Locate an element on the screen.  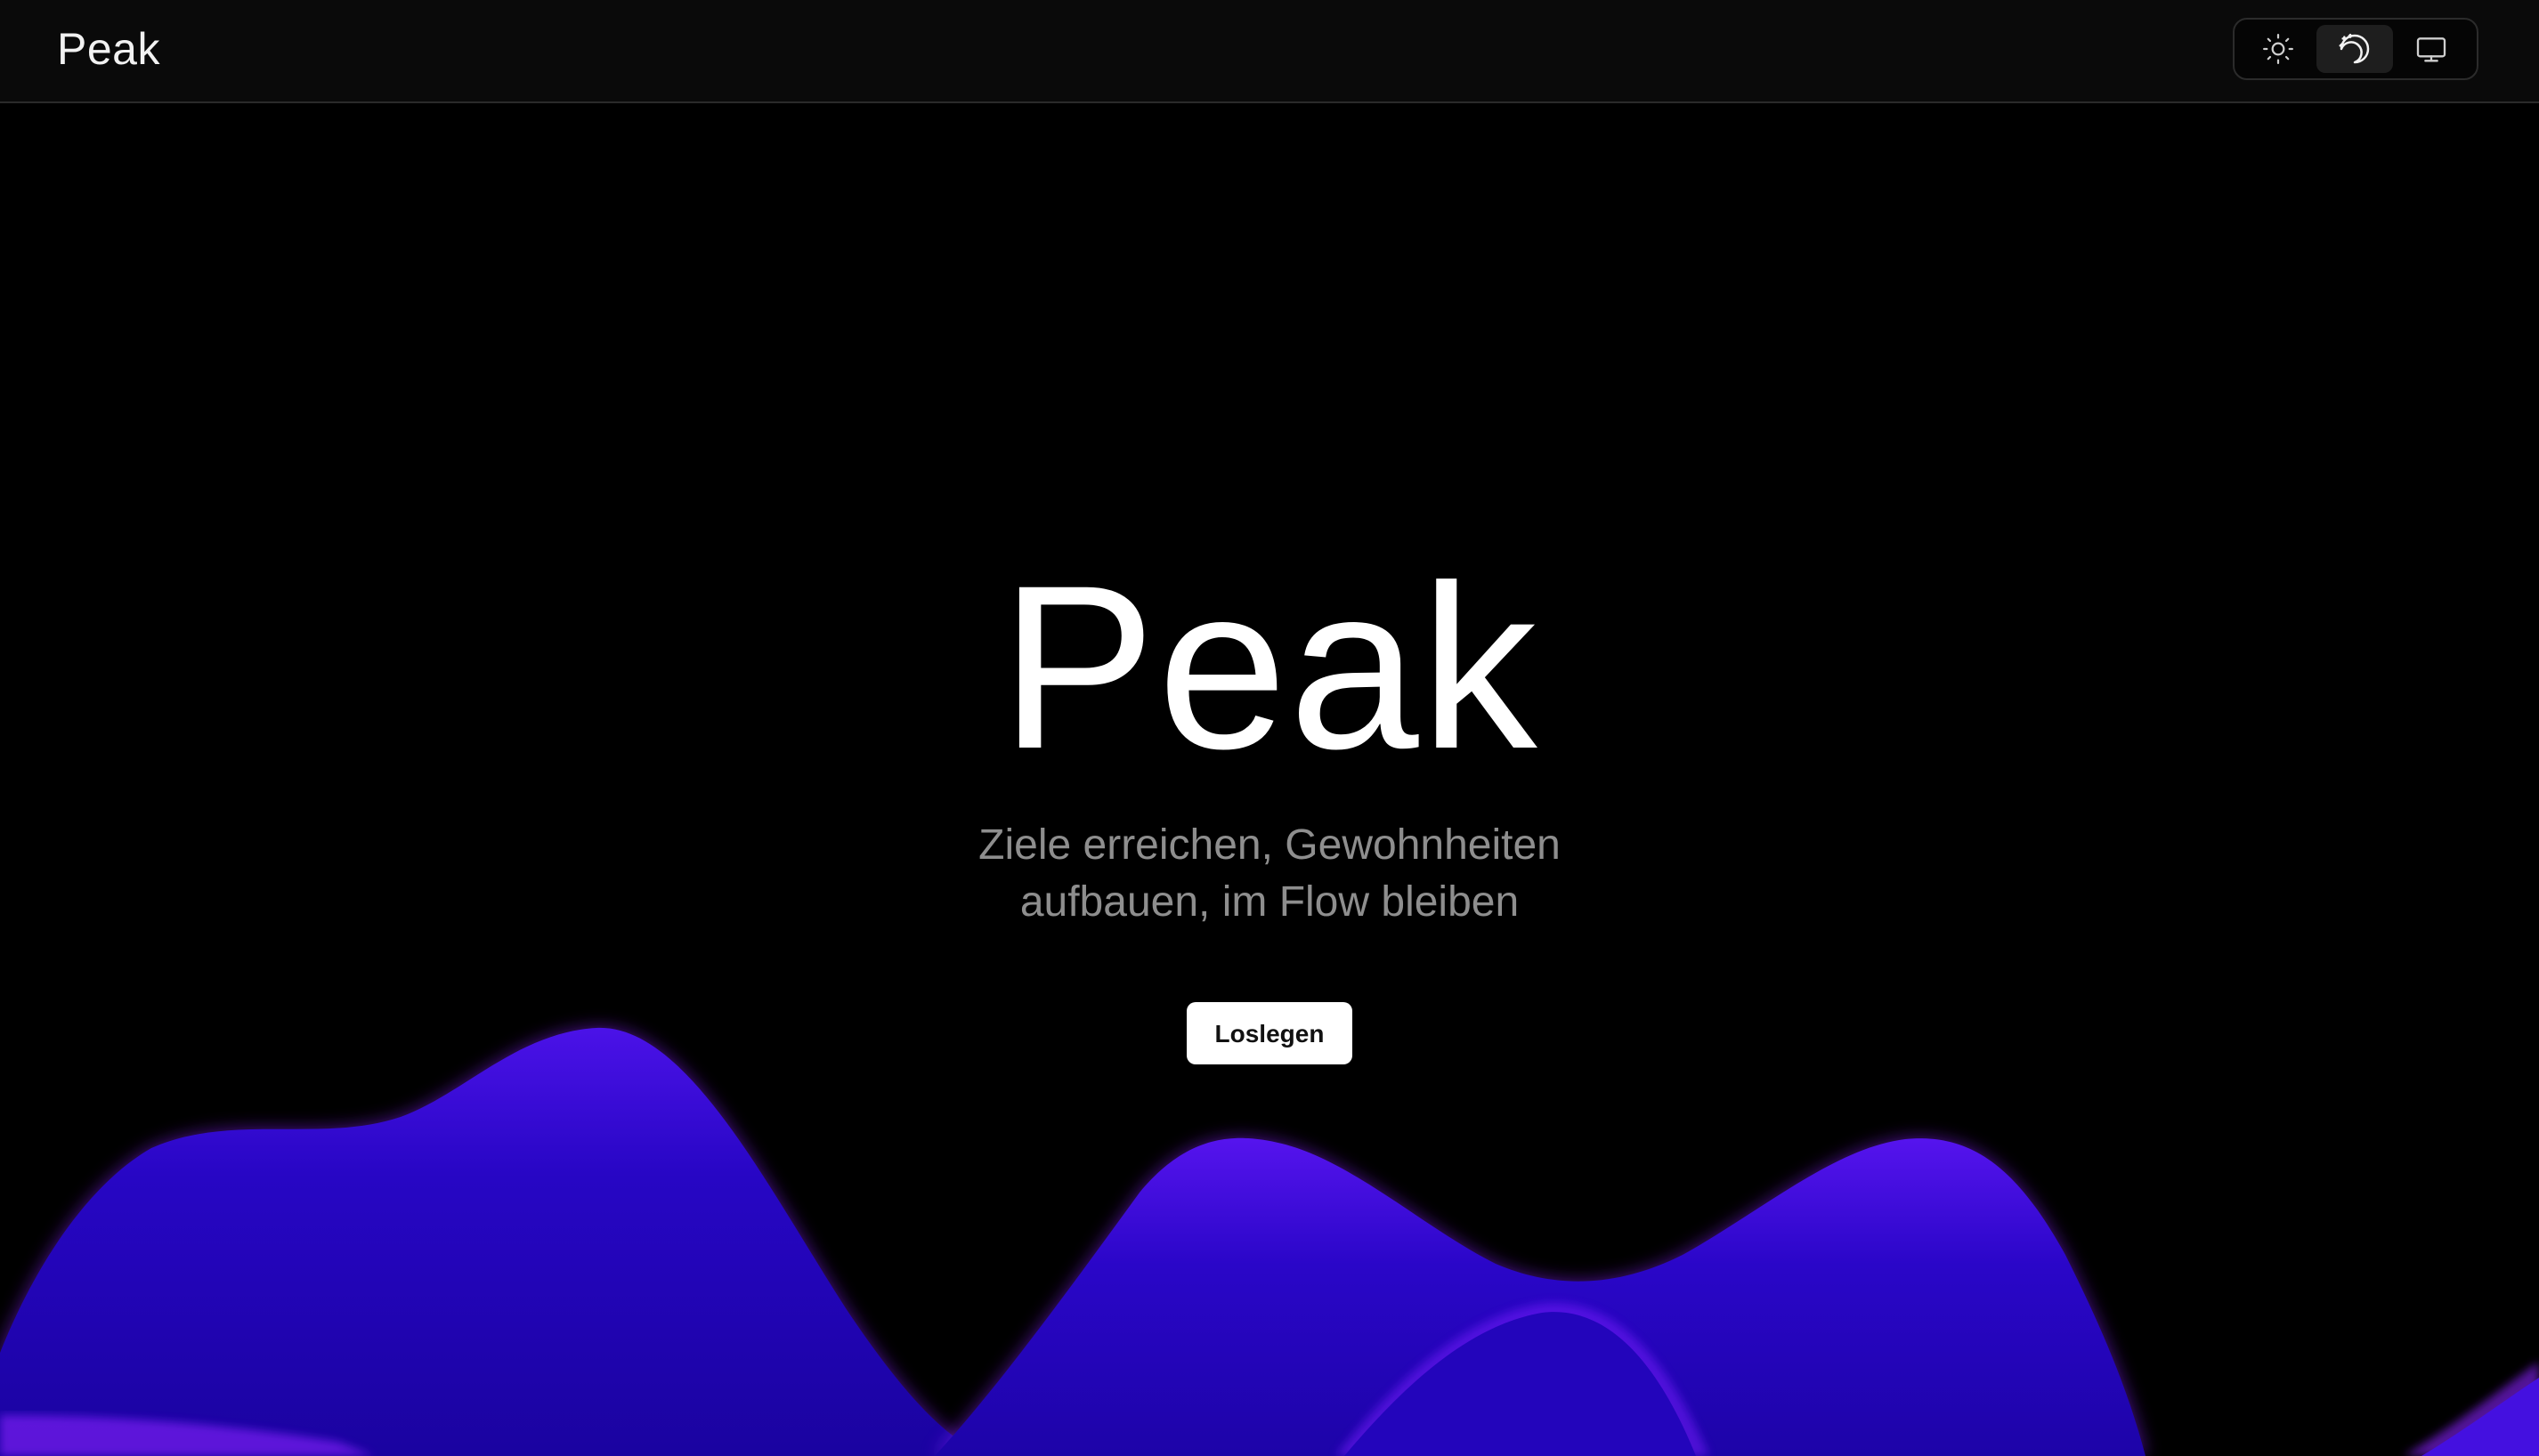
theme-dark-button is located at coordinates (2354, 49).